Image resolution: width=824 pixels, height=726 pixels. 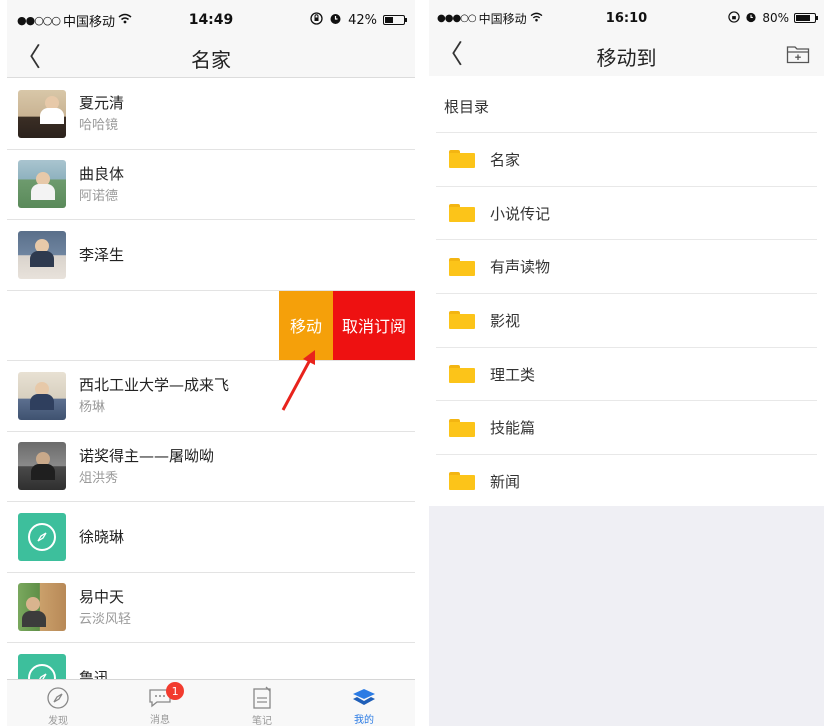 I want to click on folder-item: 名家, so click(x=626, y=159).